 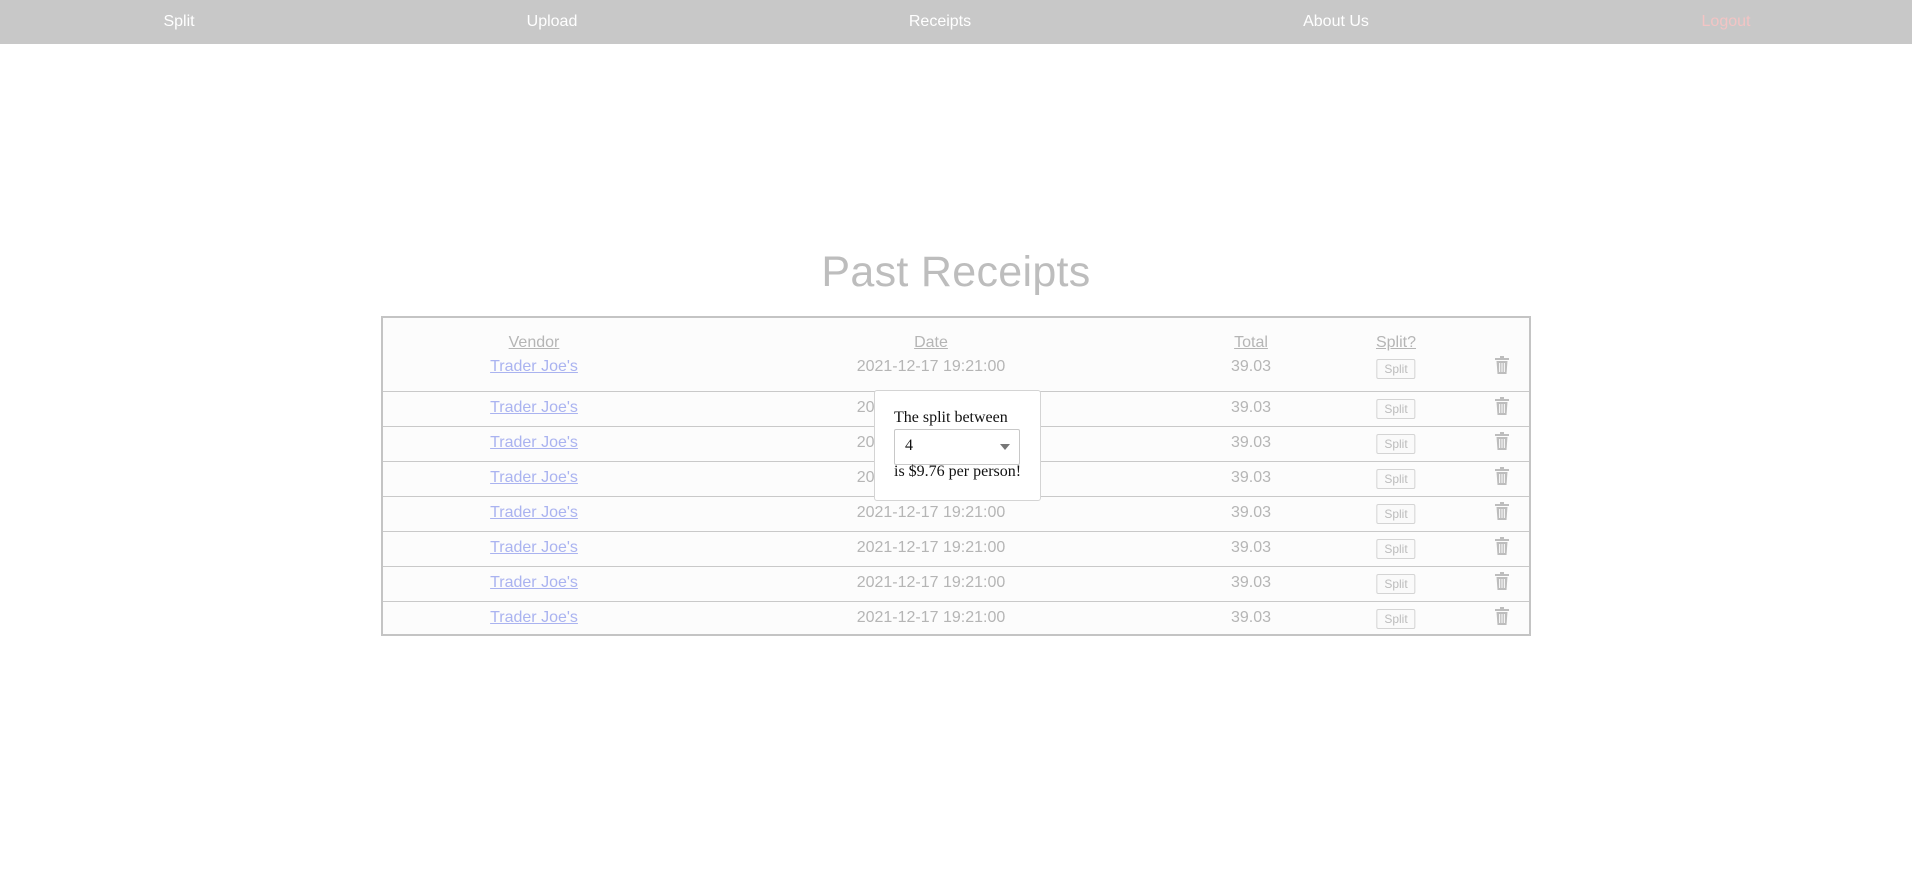 I want to click on split-prefix-text: The split between, so click(x=951, y=417).